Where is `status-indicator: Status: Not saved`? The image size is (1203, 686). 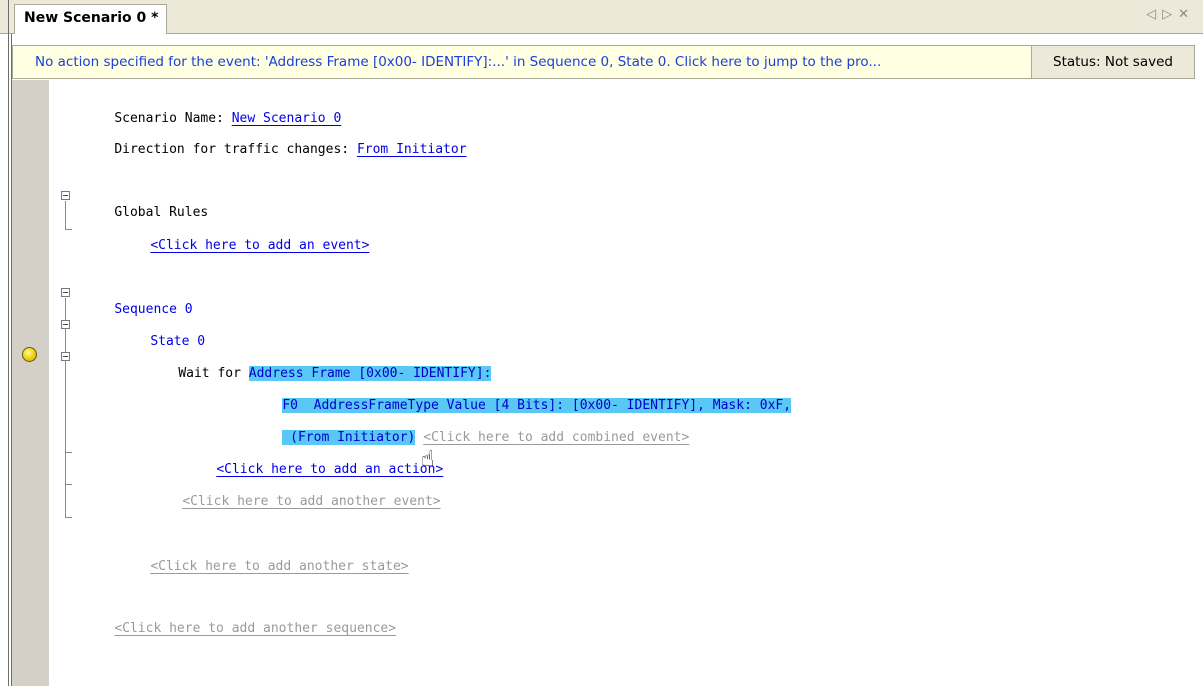 status-indicator: Status: Not saved is located at coordinates (1113, 62).